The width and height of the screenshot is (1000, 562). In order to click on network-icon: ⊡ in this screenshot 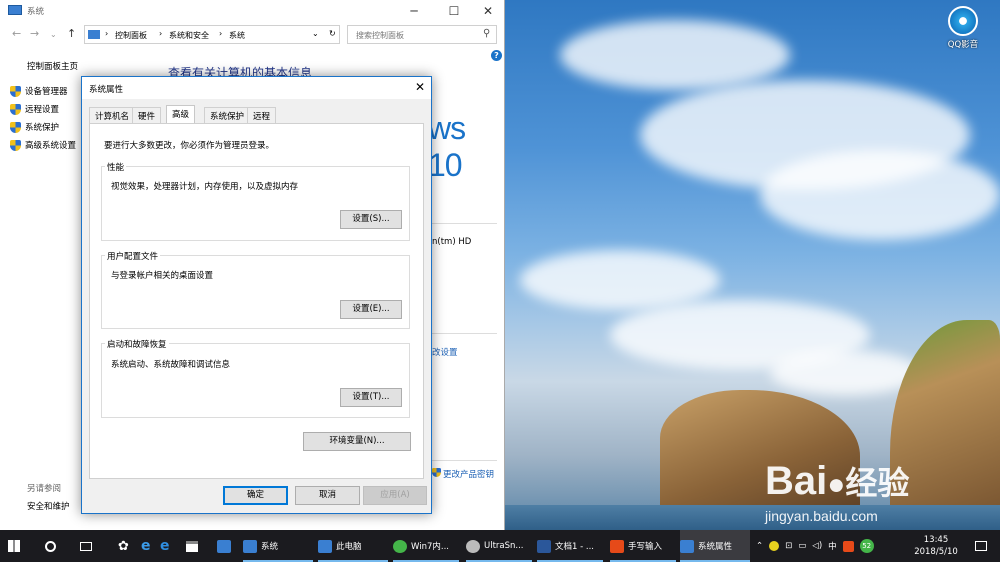, I will do `click(788, 546)`.